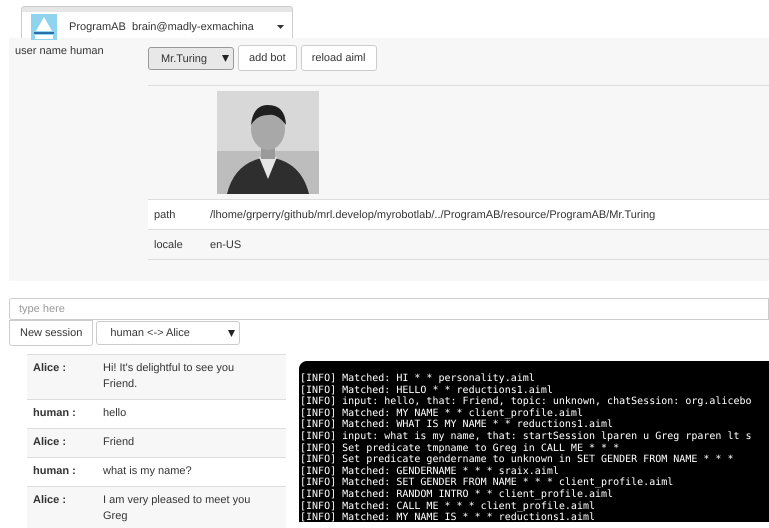  I want to click on user-name-label: user name human, so click(60, 52).